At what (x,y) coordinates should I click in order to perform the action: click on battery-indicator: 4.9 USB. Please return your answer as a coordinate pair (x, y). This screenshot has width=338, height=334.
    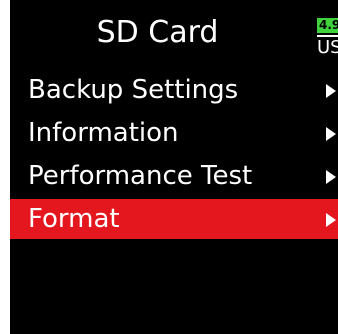
    Looking at the image, I should click on (324, 39).